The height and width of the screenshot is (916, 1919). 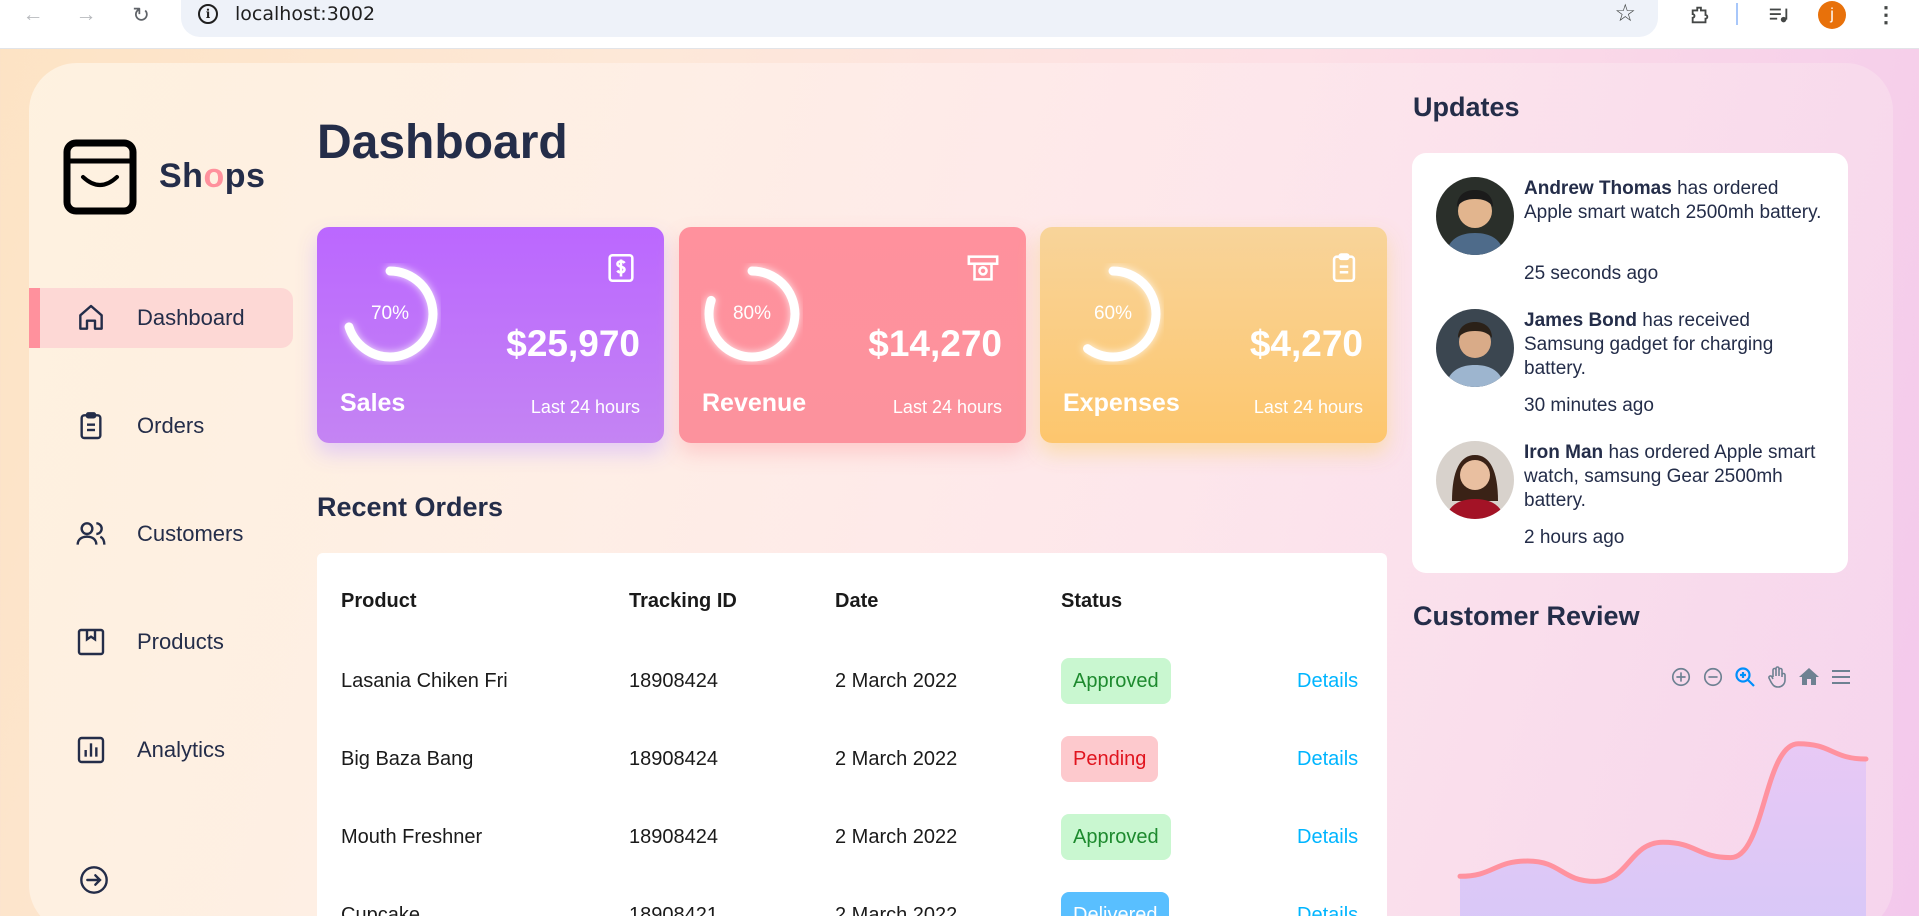 What do you see at coordinates (412, 837) in the screenshot?
I see `cell-product: Mouth Freshner` at bounding box center [412, 837].